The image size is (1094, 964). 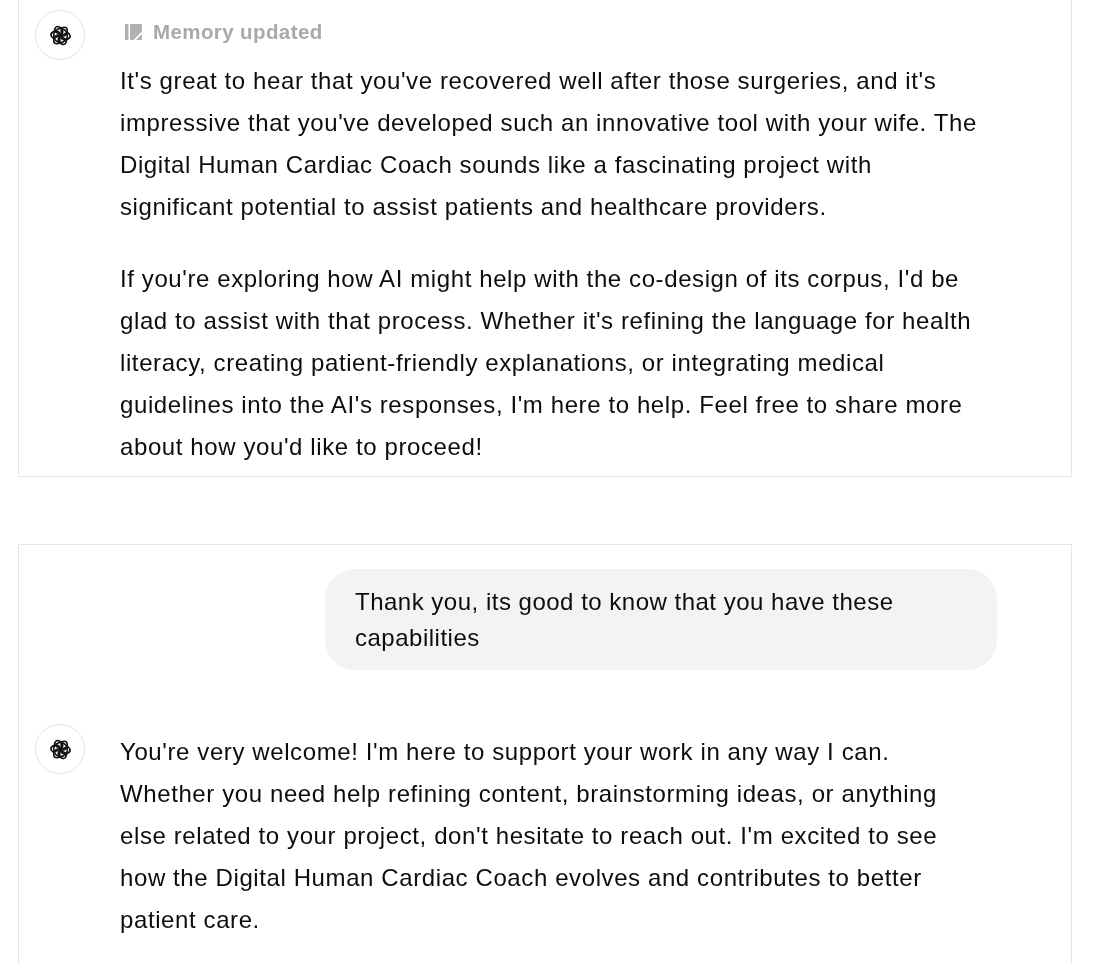 I want to click on user-message-bubble: Thank you, its good to know that you have these capabilities, so click(x=661, y=619).